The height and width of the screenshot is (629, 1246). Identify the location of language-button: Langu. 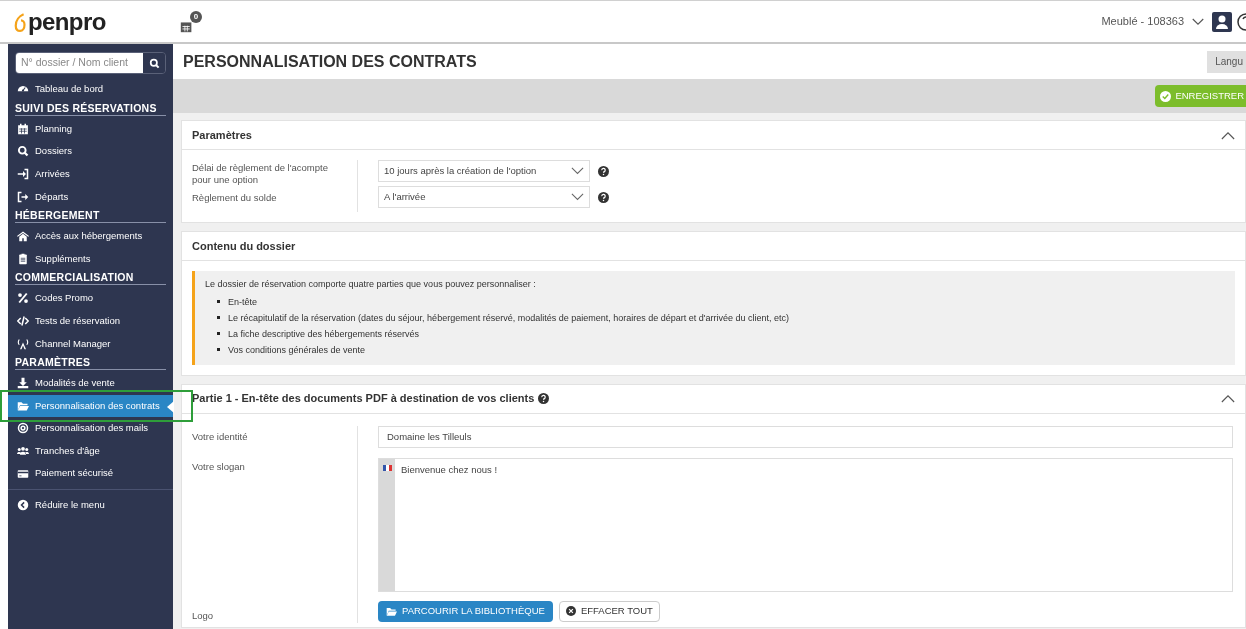
(1226, 61).